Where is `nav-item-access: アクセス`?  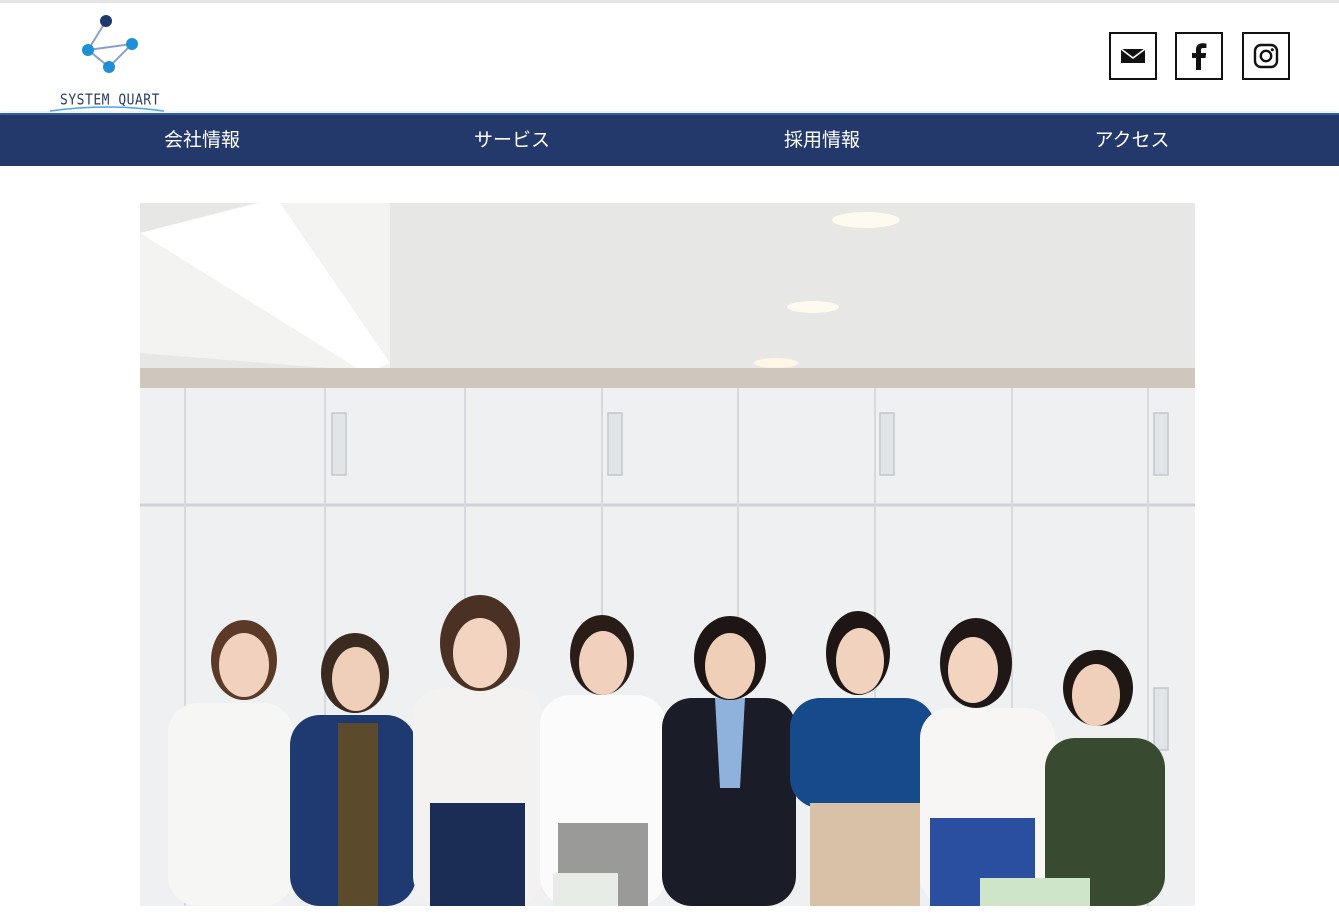 nav-item-access: アクセス is located at coordinates (1132, 140).